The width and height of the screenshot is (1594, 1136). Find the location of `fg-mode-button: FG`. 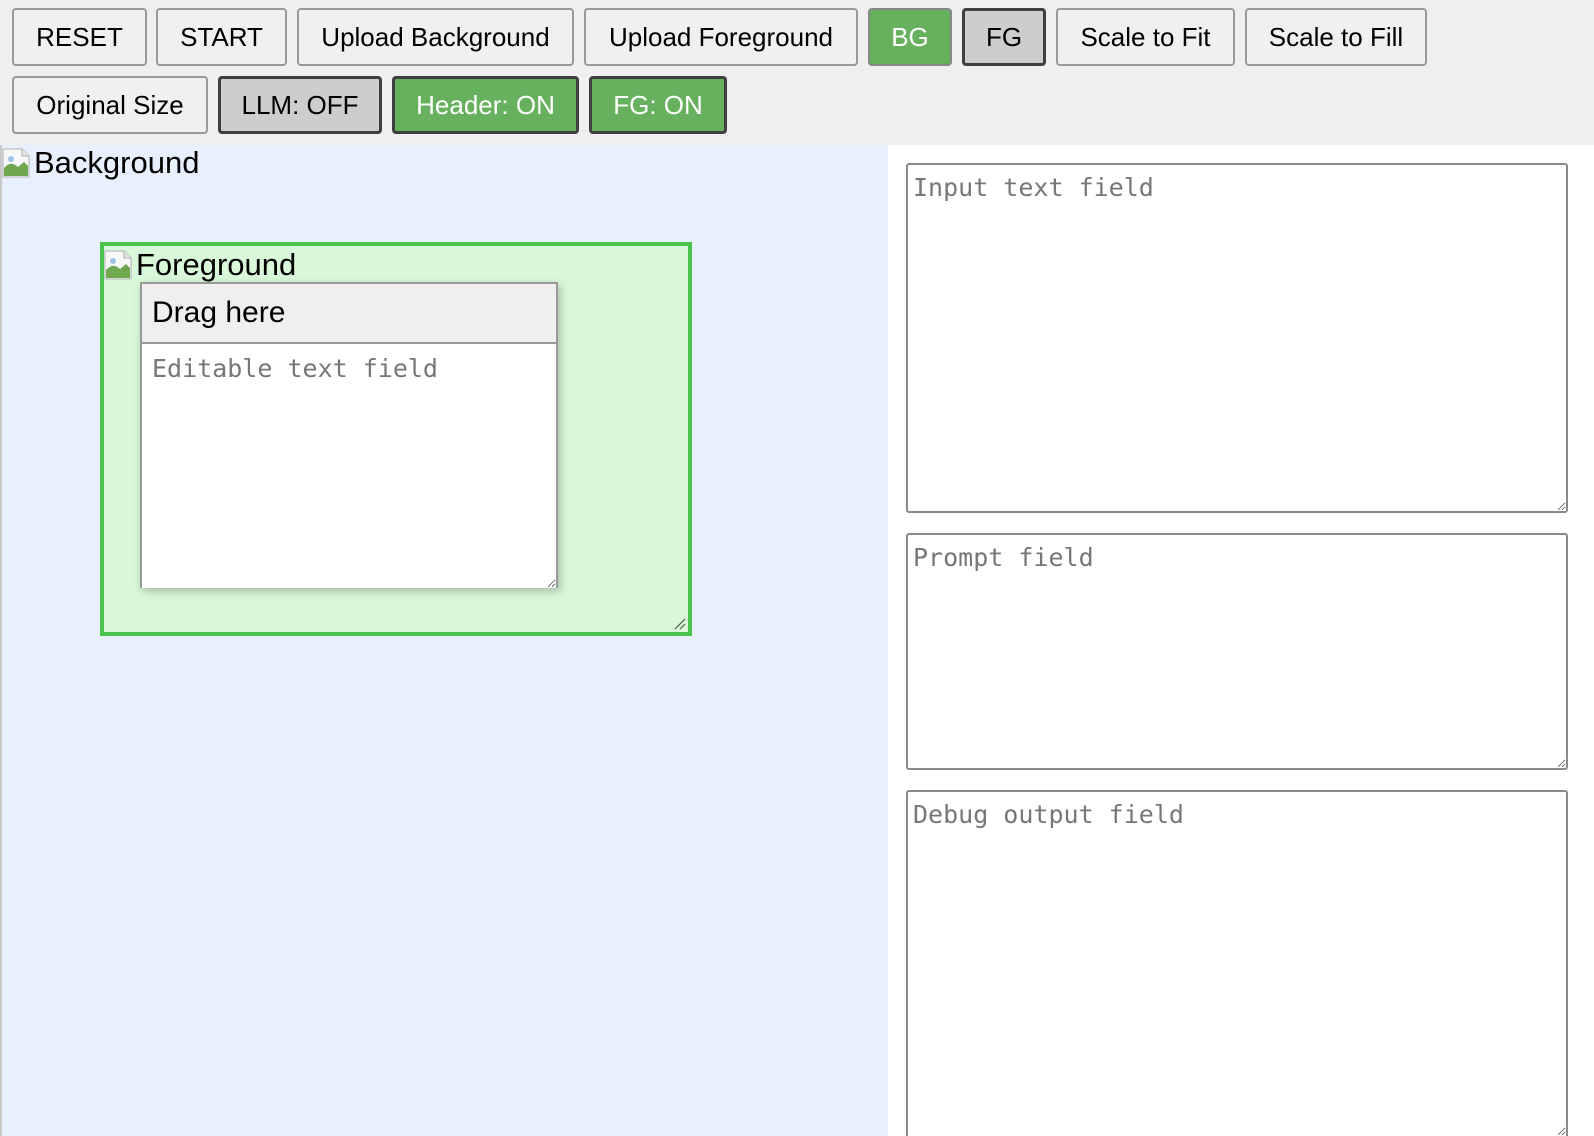

fg-mode-button: FG is located at coordinates (1004, 37).